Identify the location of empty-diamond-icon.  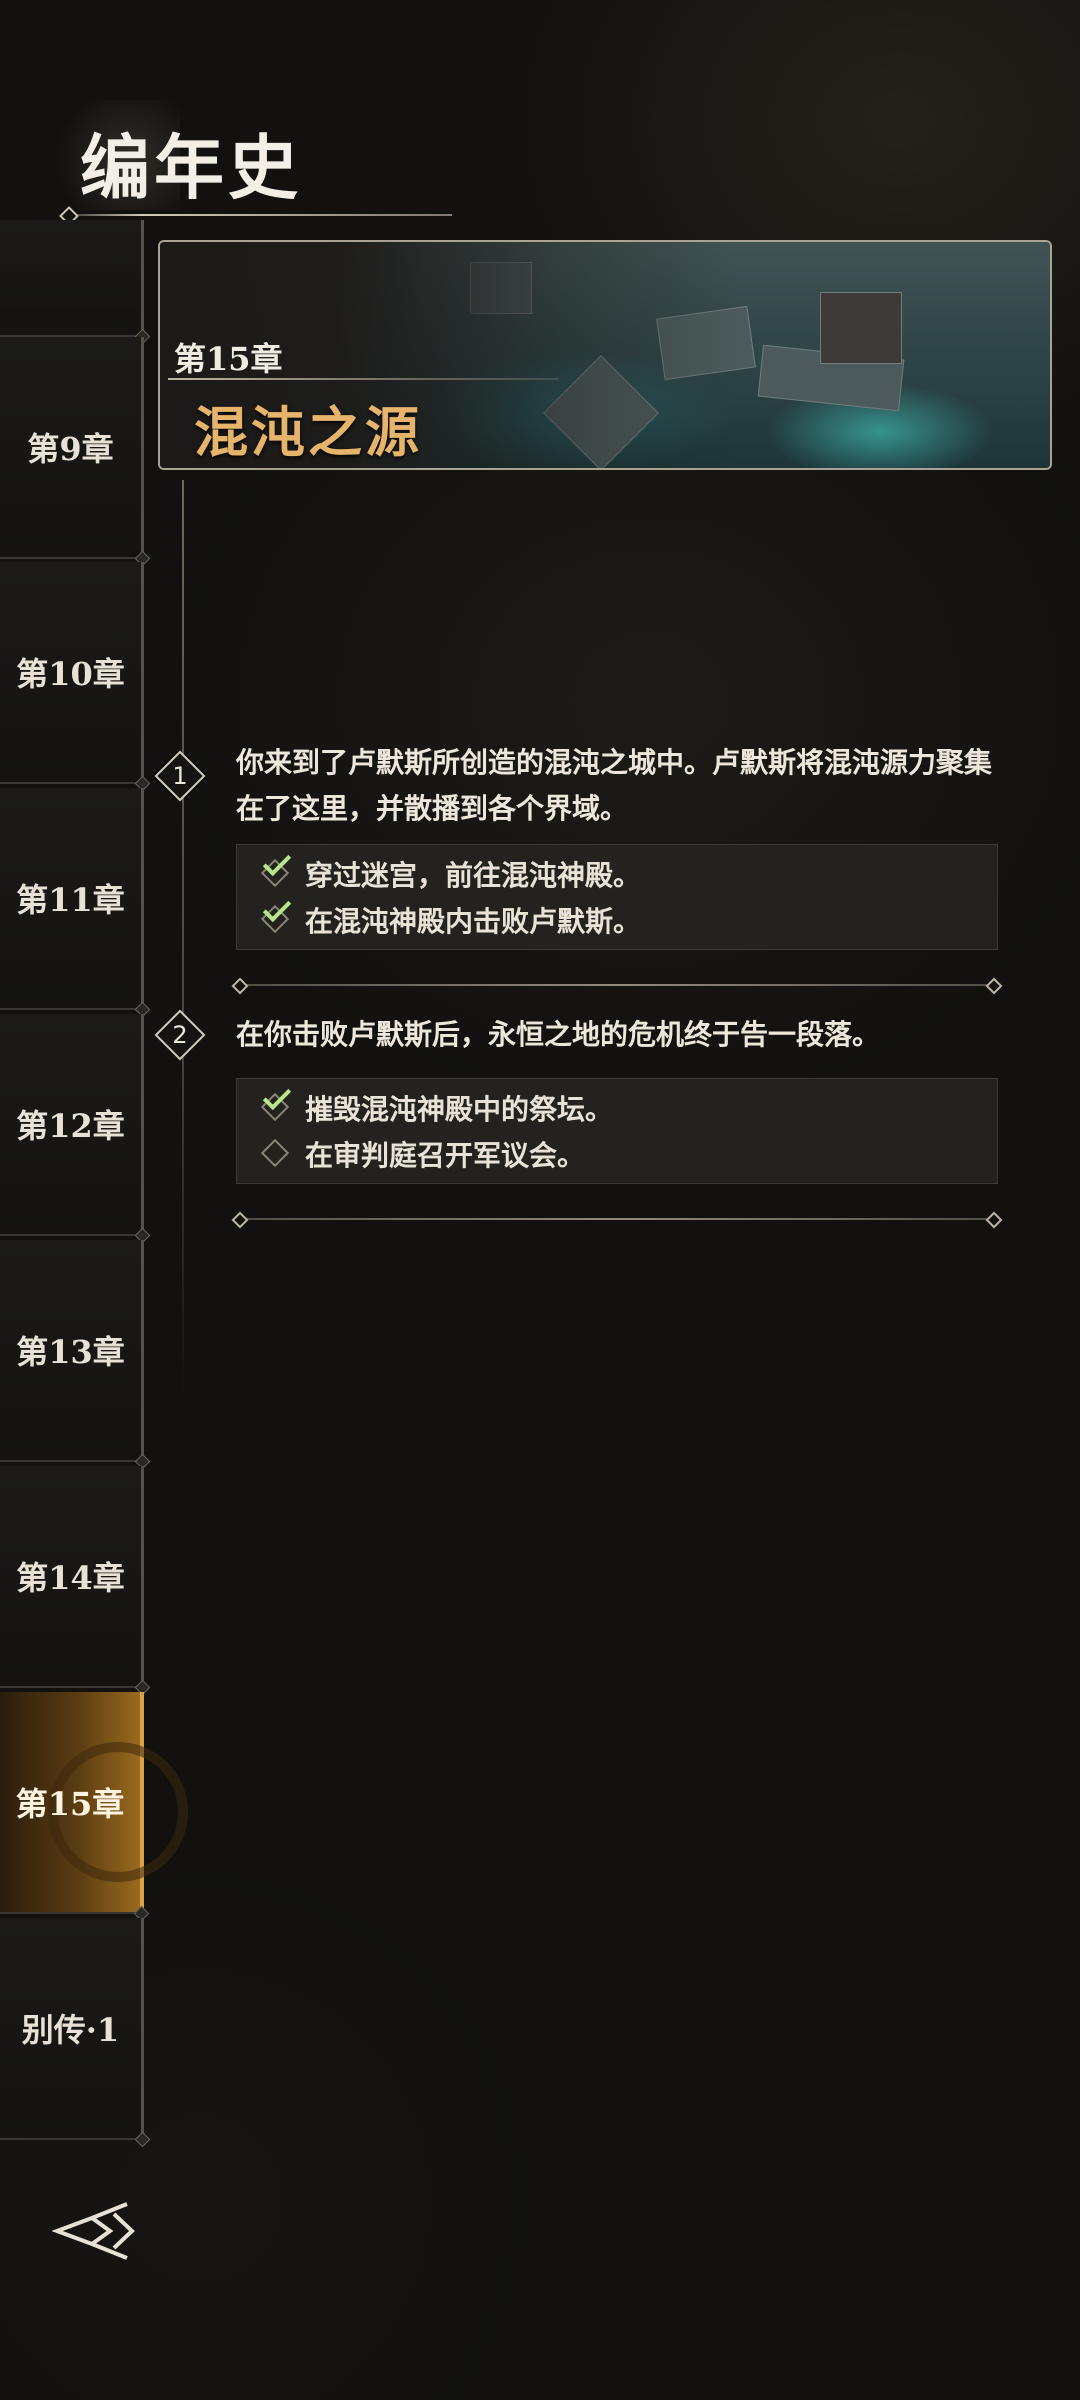
(275, 1153).